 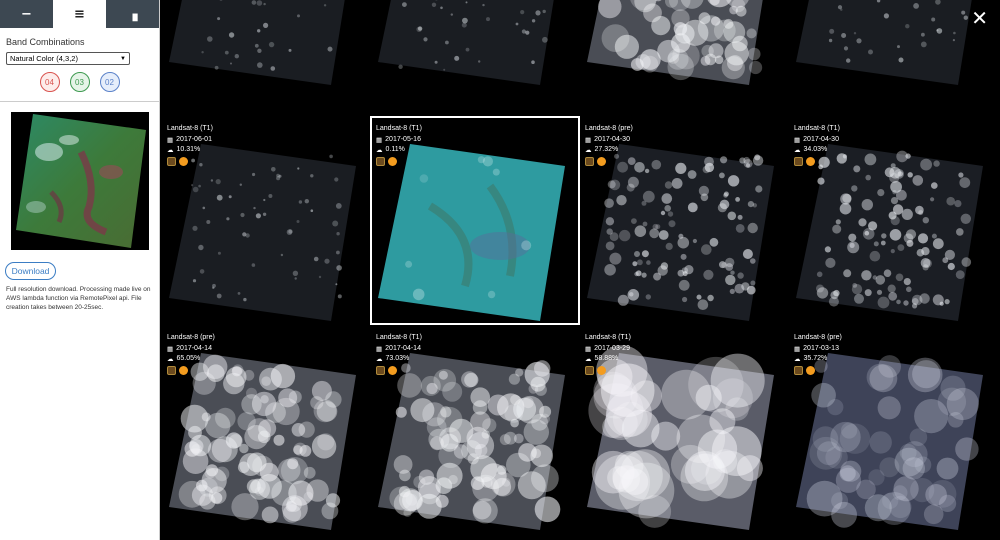 What do you see at coordinates (395, 149) in the screenshot?
I see `scene-cloud-cover: 0.11%` at bounding box center [395, 149].